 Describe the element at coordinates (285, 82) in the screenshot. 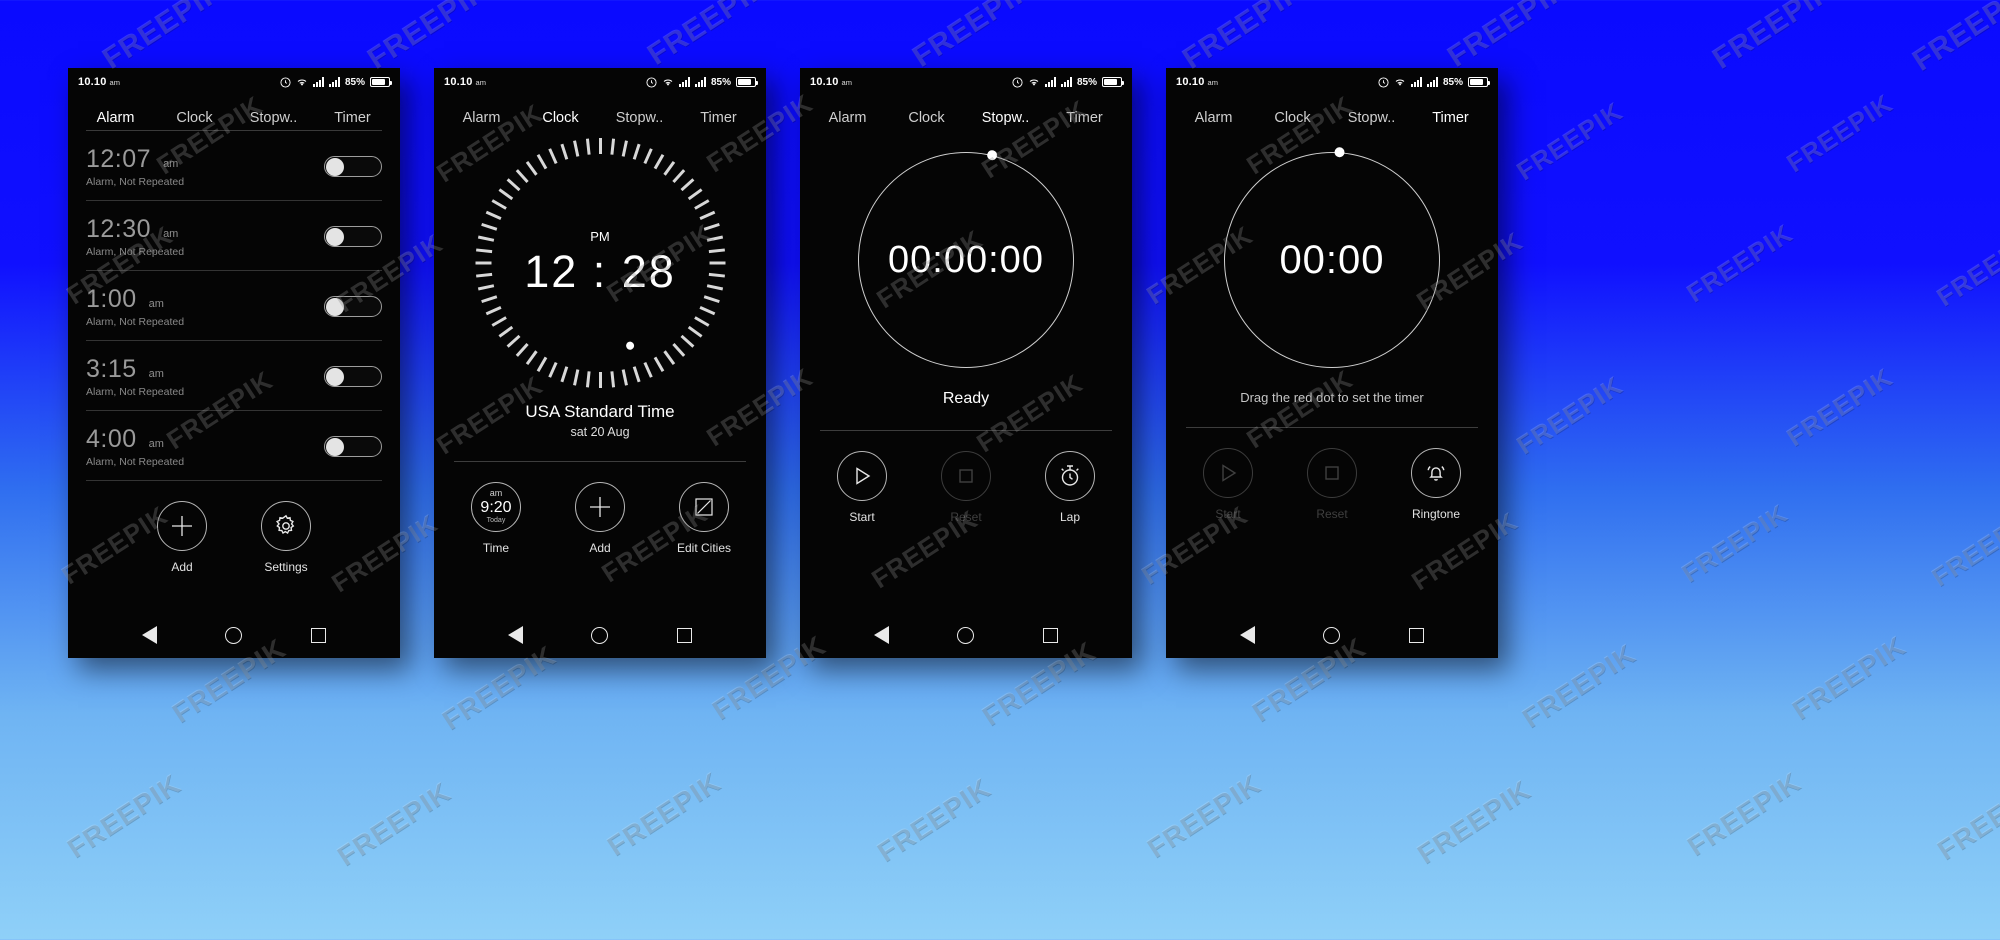

I see `alarm-clock-icon` at that location.